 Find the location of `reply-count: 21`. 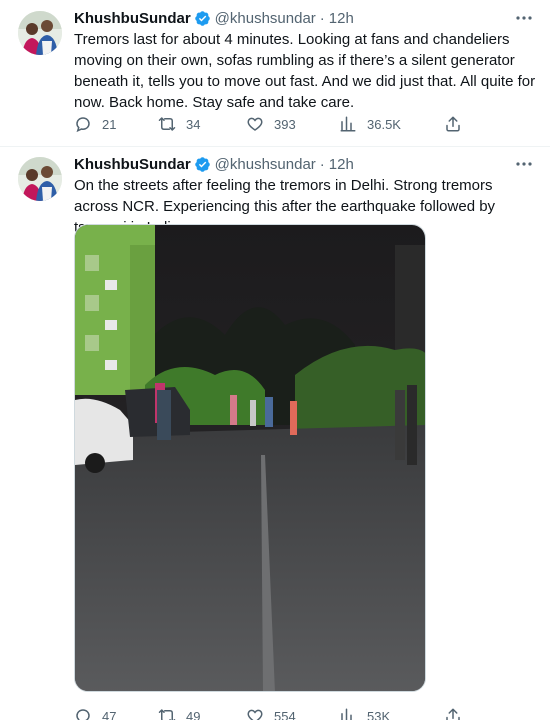

reply-count: 21 is located at coordinates (109, 124).